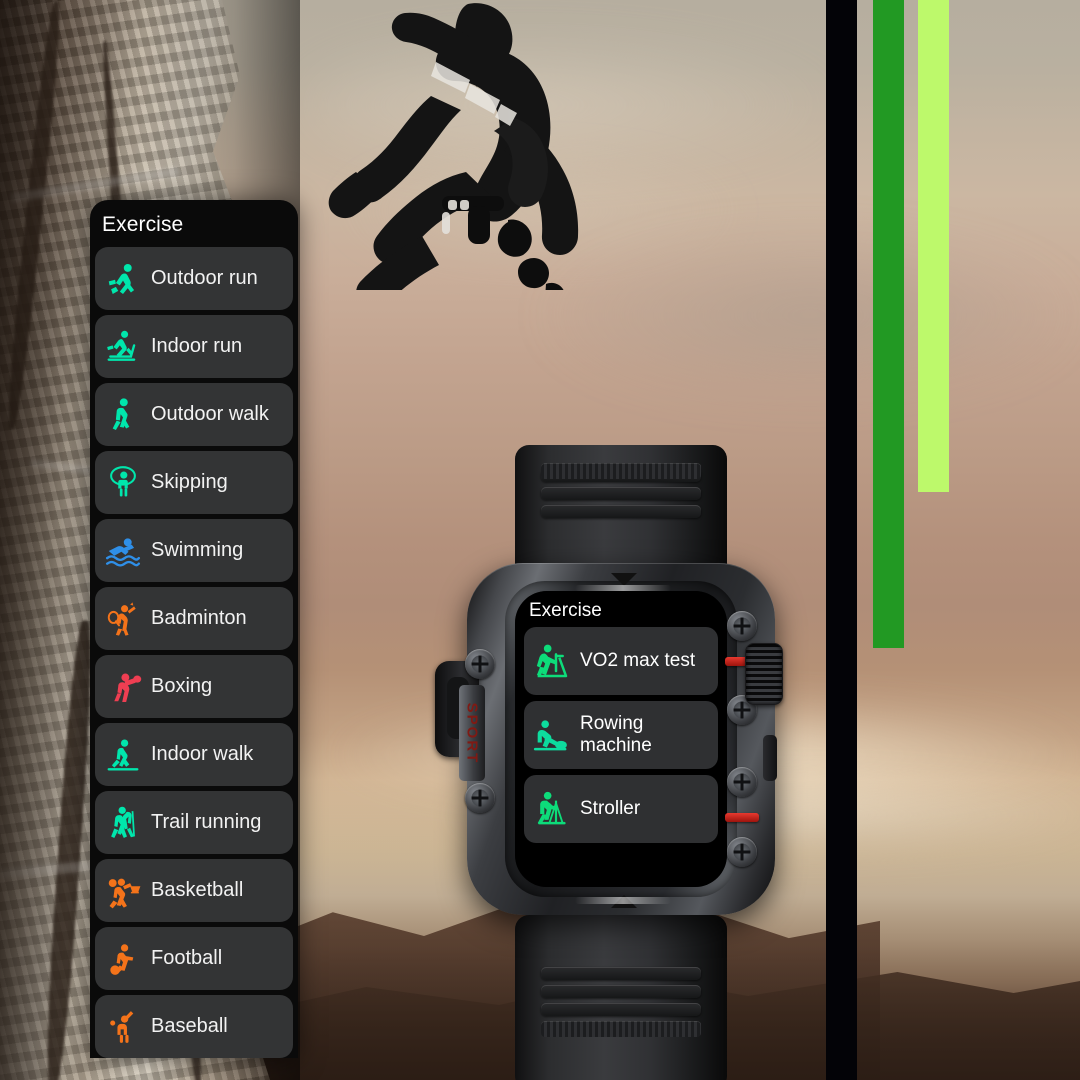 The image size is (1080, 1080). I want to click on list-item-label: Swimming, so click(197, 550).